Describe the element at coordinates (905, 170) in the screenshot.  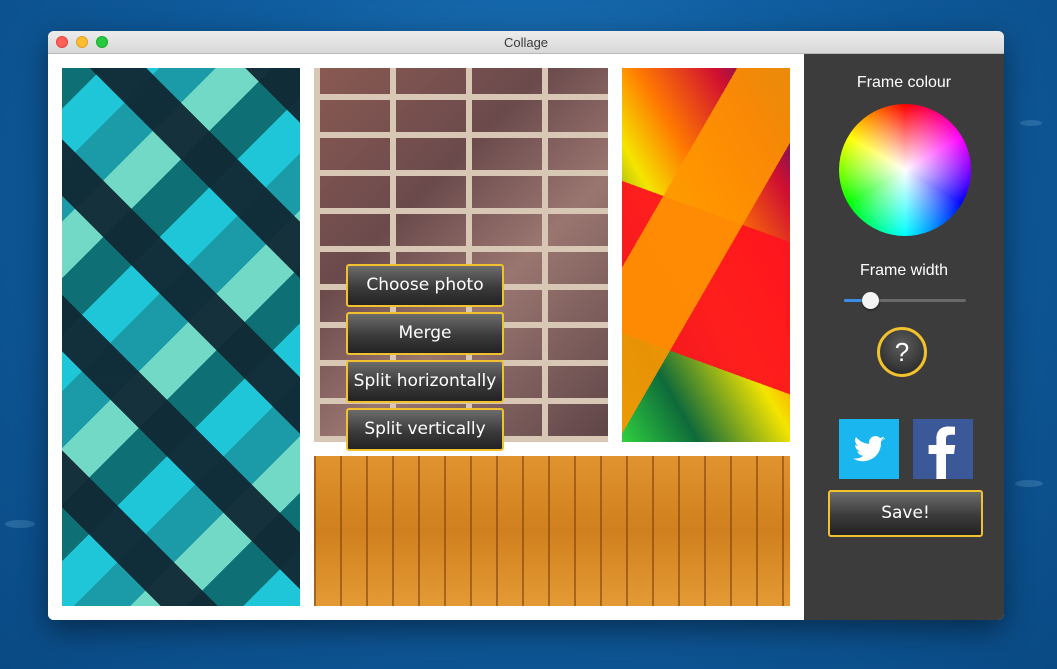
I see `color-wheel-icon` at that location.